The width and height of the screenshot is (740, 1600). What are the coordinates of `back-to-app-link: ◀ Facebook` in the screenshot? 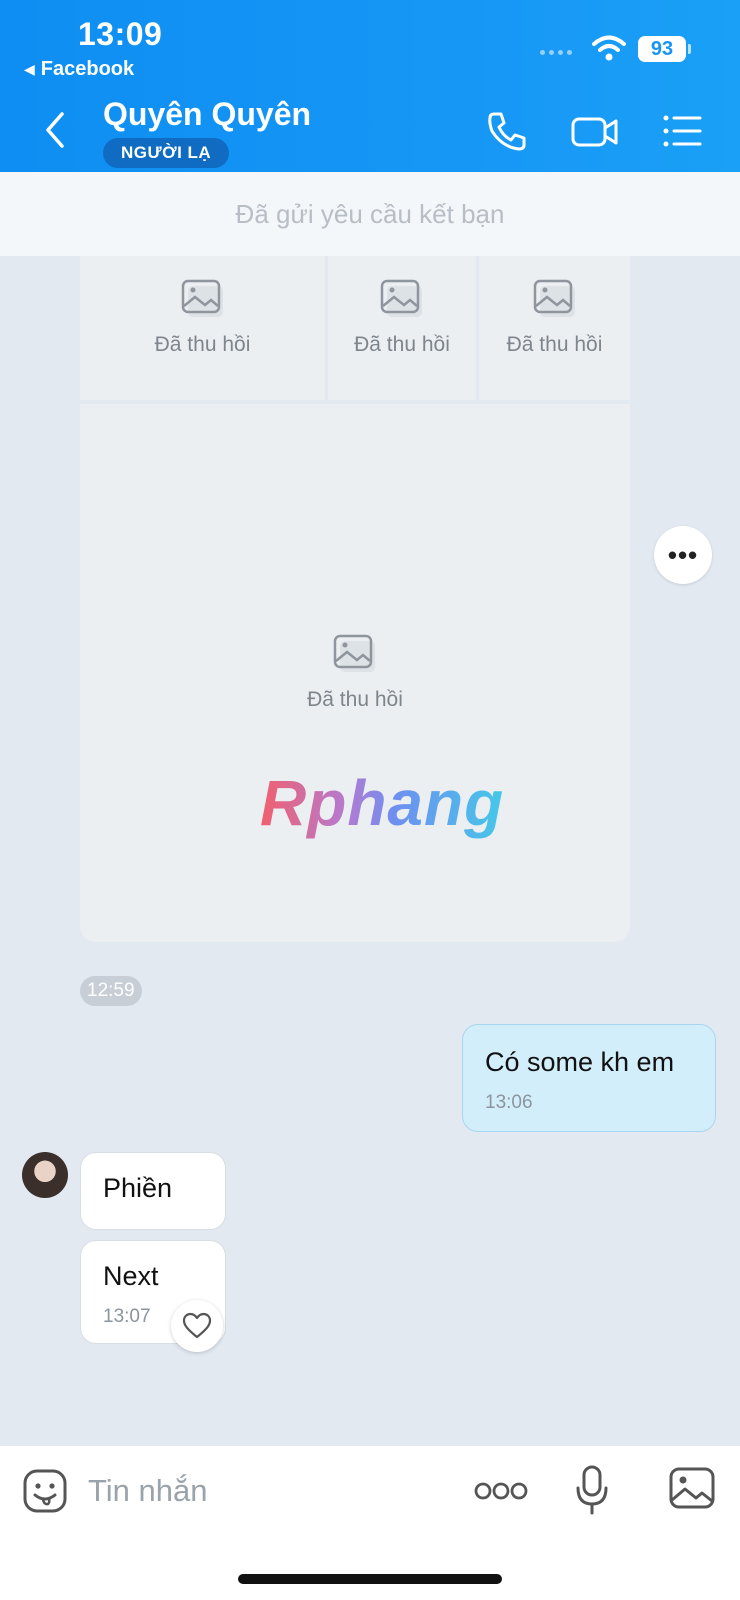 It's located at (79, 69).